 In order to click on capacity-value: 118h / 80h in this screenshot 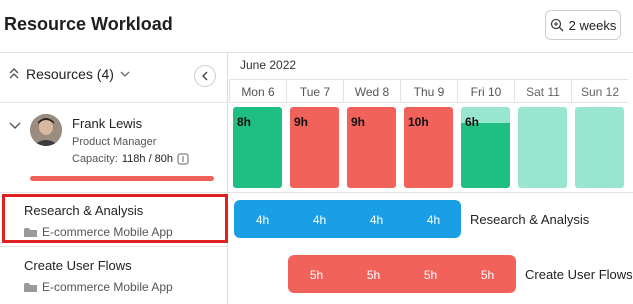, I will do `click(147, 159)`.